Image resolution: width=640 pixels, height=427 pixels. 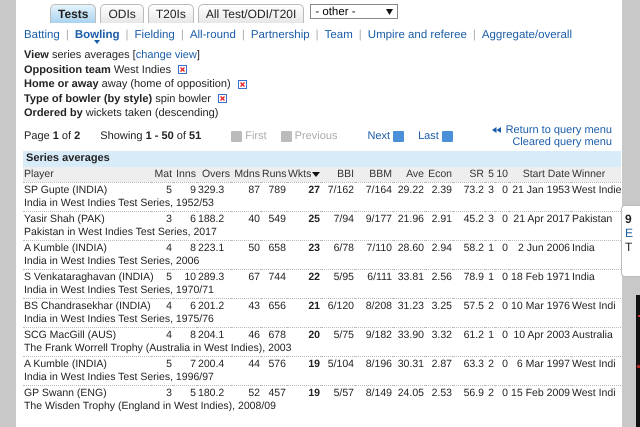 I want to click on table-cell: 21 Apr 2017, so click(x=540, y=218).